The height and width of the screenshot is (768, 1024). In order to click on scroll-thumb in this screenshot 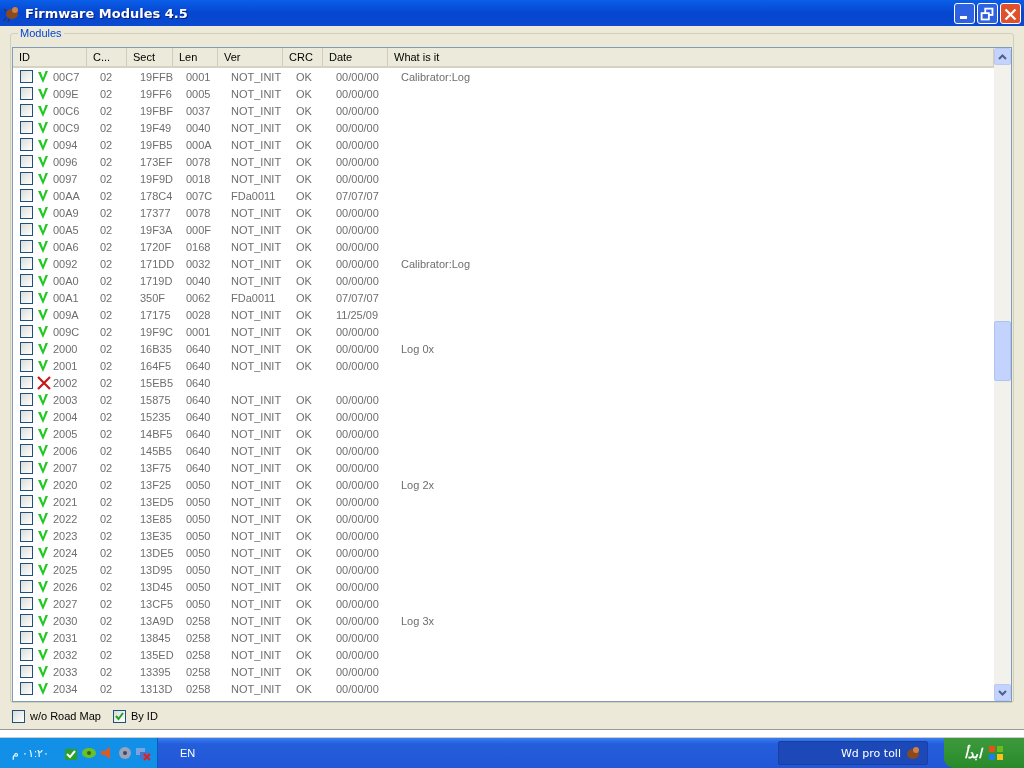, I will do `click(1002, 351)`.